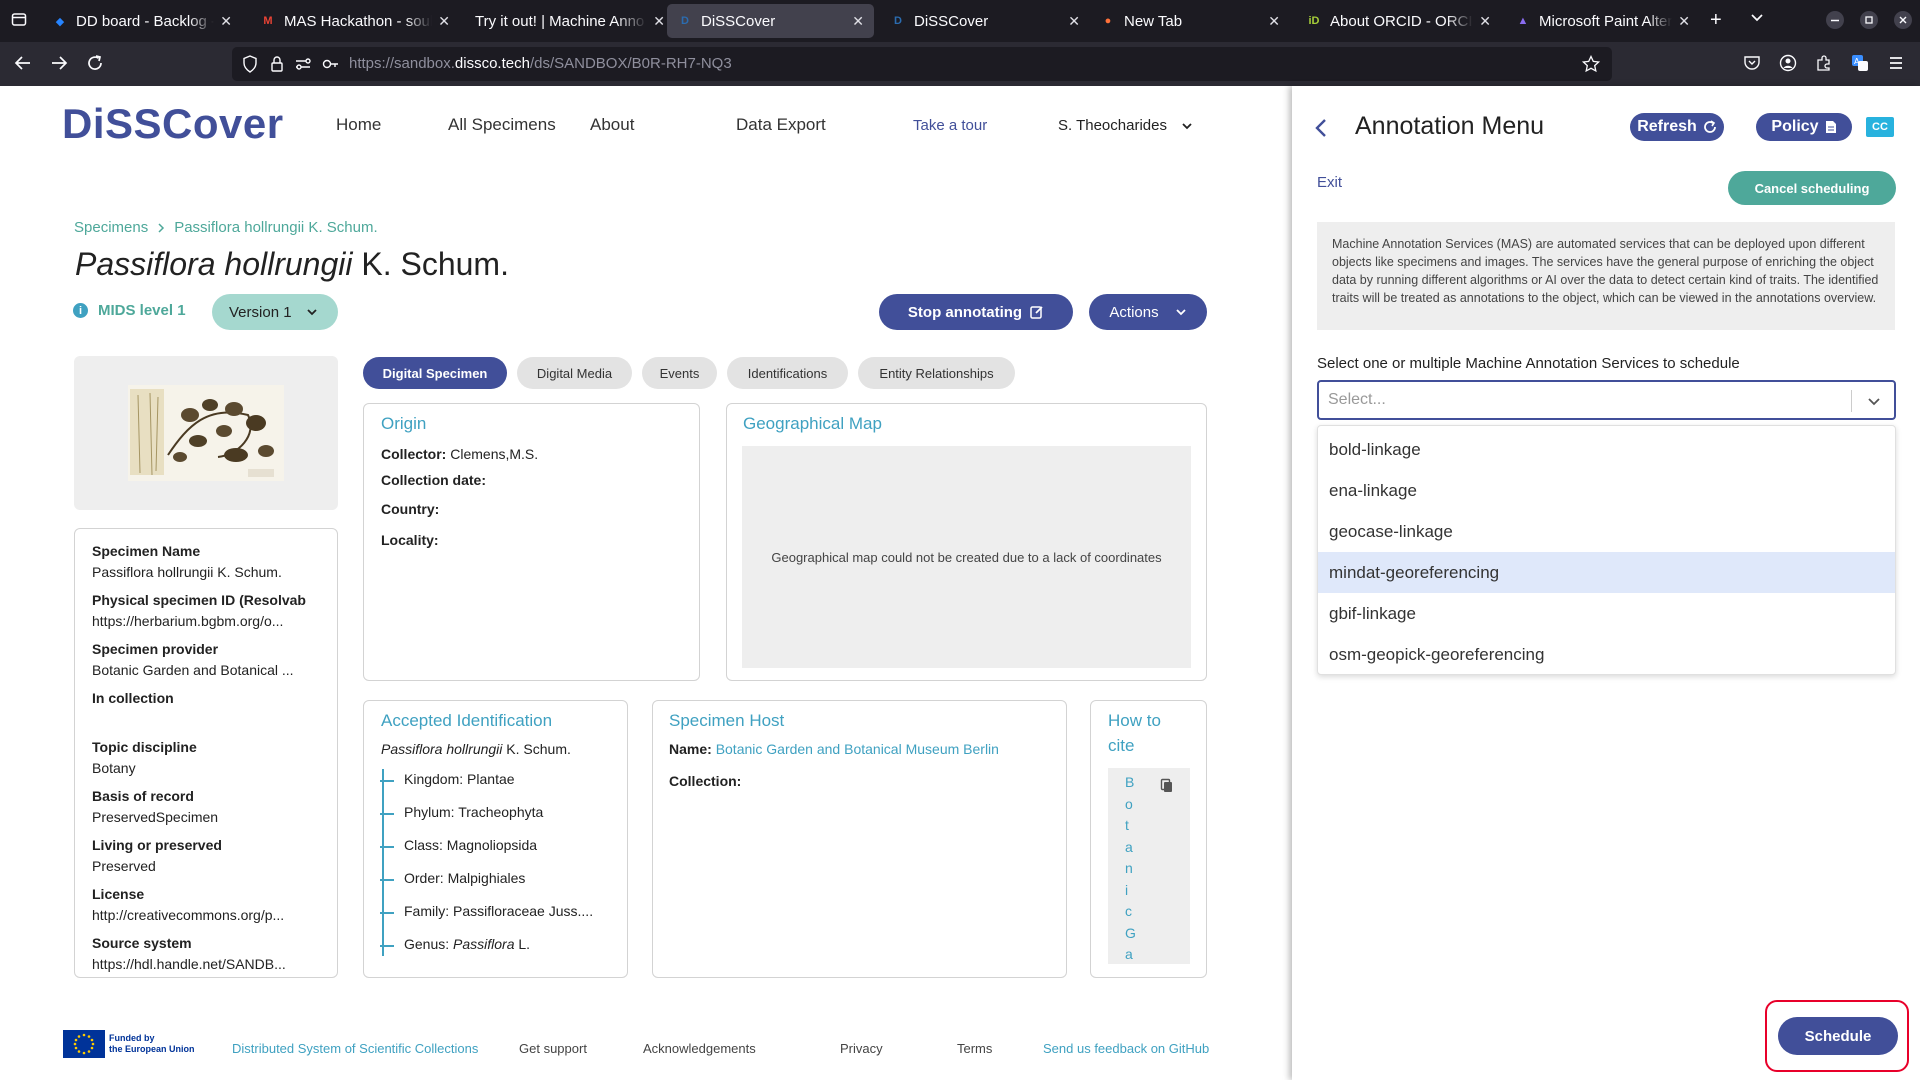  What do you see at coordinates (454, 944) in the screenshot?
I see `taxonomy-item: Genus: Passiflora L.` at bounding box center [454, 944].